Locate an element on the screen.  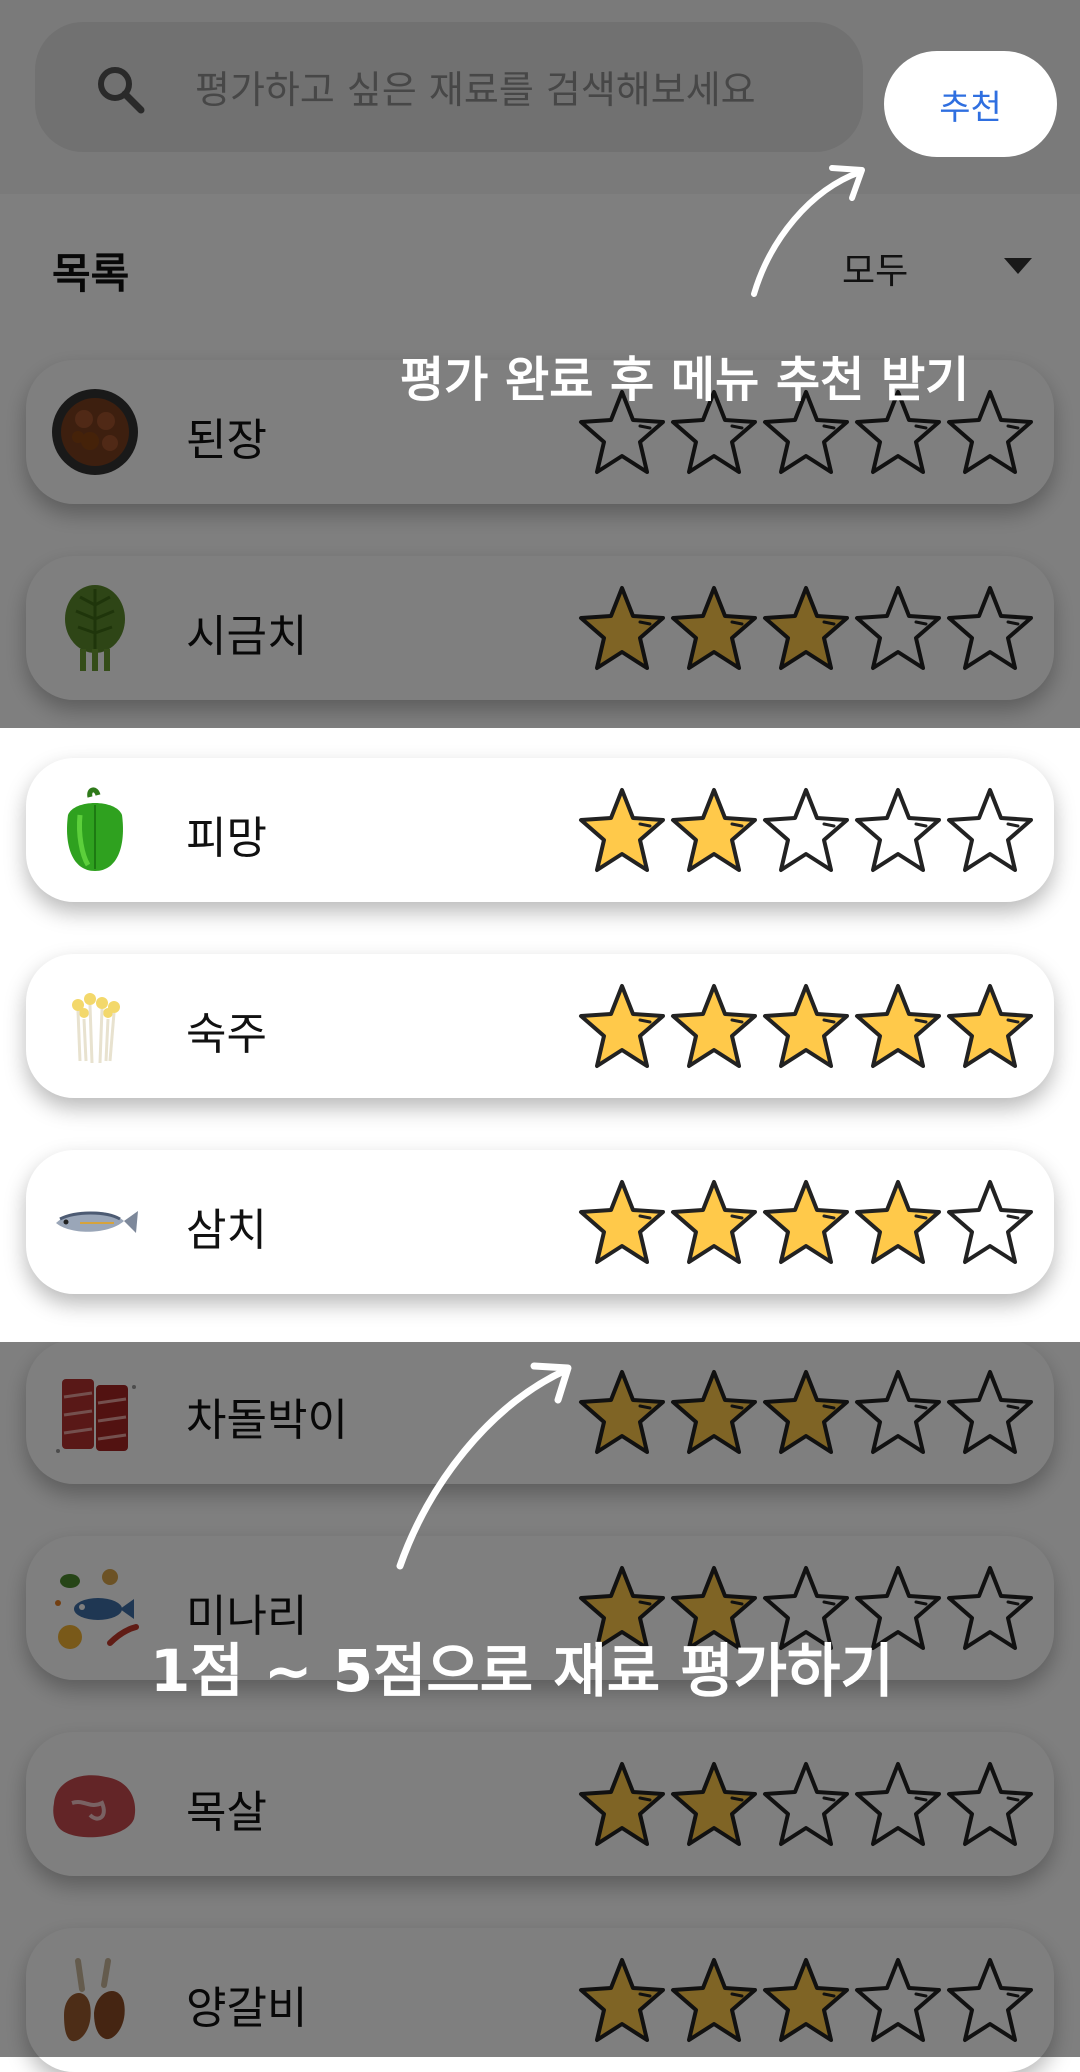
doenjang-icon is located at coordinates (95, 432).